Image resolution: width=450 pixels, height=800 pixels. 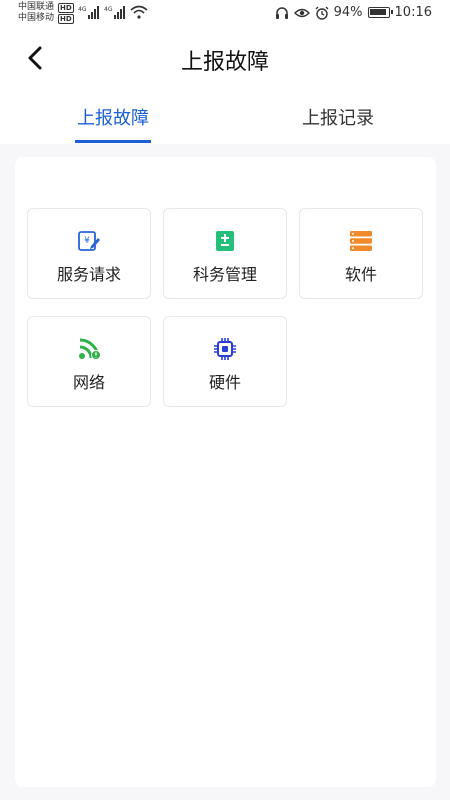 I want to click on software-icon, so click(x=361, y=241).